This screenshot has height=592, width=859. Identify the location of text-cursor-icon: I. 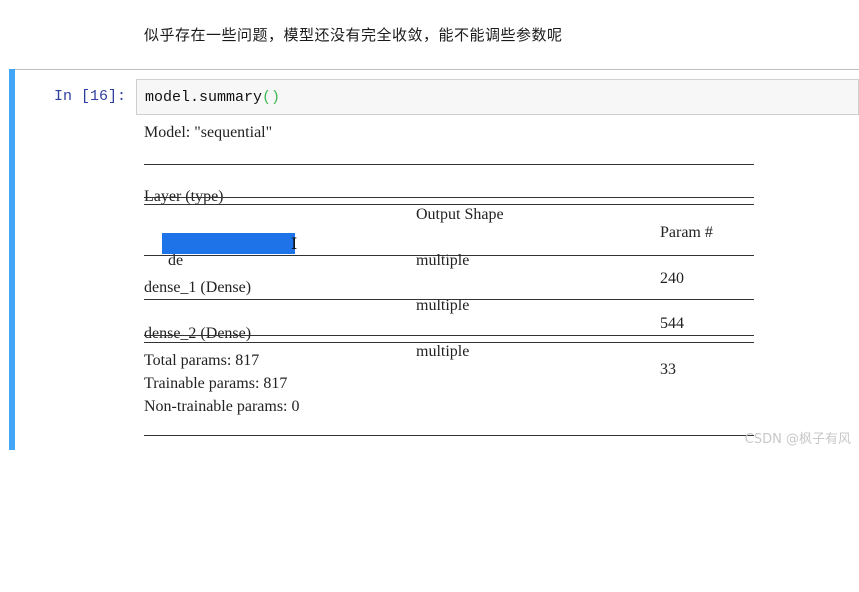
(294, 243).